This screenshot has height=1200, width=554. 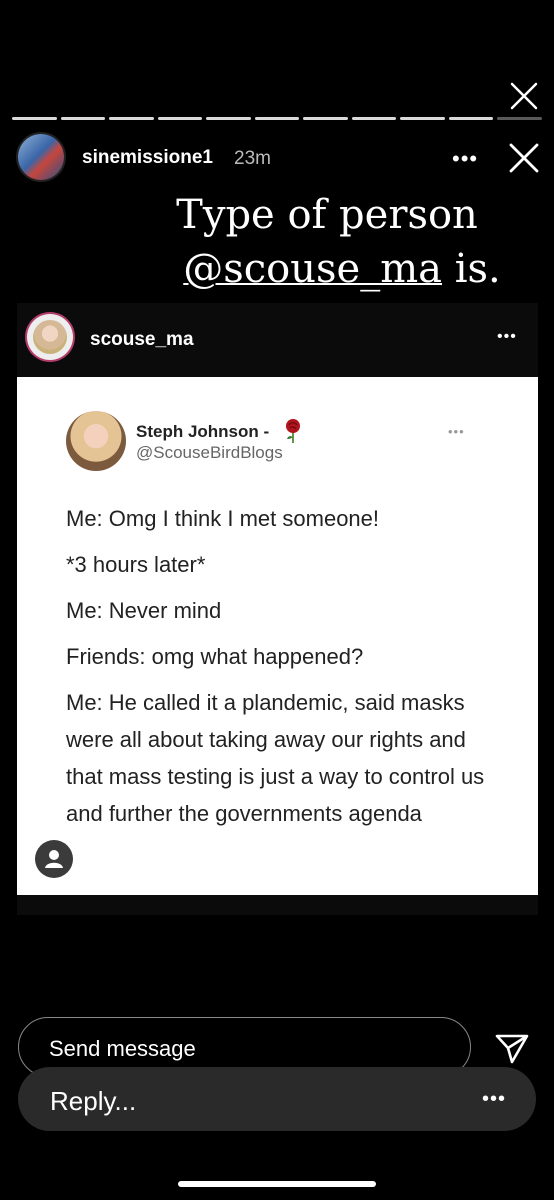 I want to click on tweet-avatar, so click(x=96, y=441).